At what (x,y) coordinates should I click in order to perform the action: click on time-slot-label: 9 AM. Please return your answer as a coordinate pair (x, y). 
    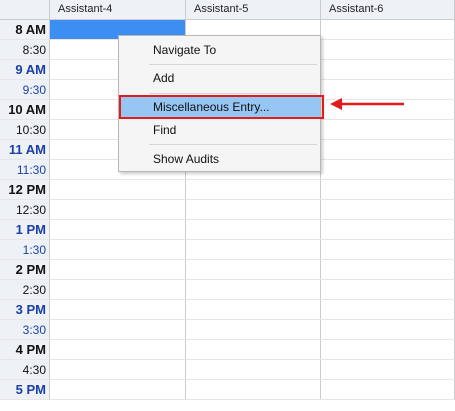
    Looking at the image, I should click on (25, 70).